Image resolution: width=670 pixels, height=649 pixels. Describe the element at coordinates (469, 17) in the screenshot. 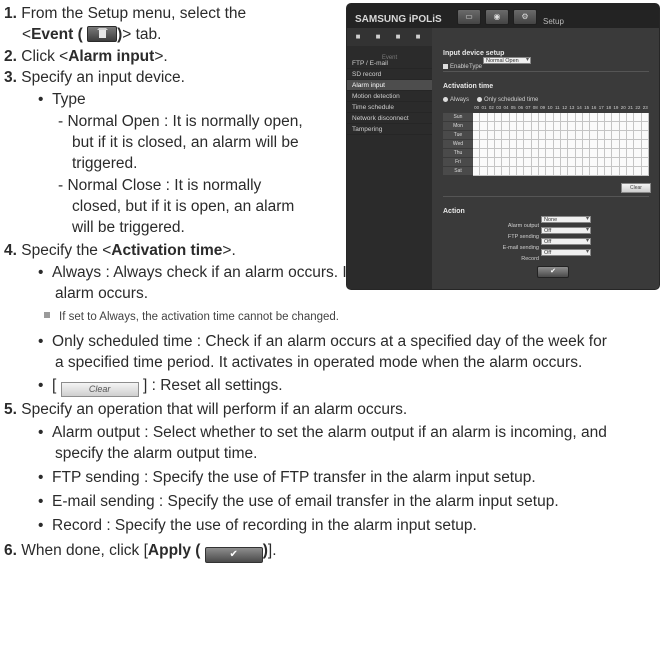

I see `monitor-tab-icon: ▭` at that location.